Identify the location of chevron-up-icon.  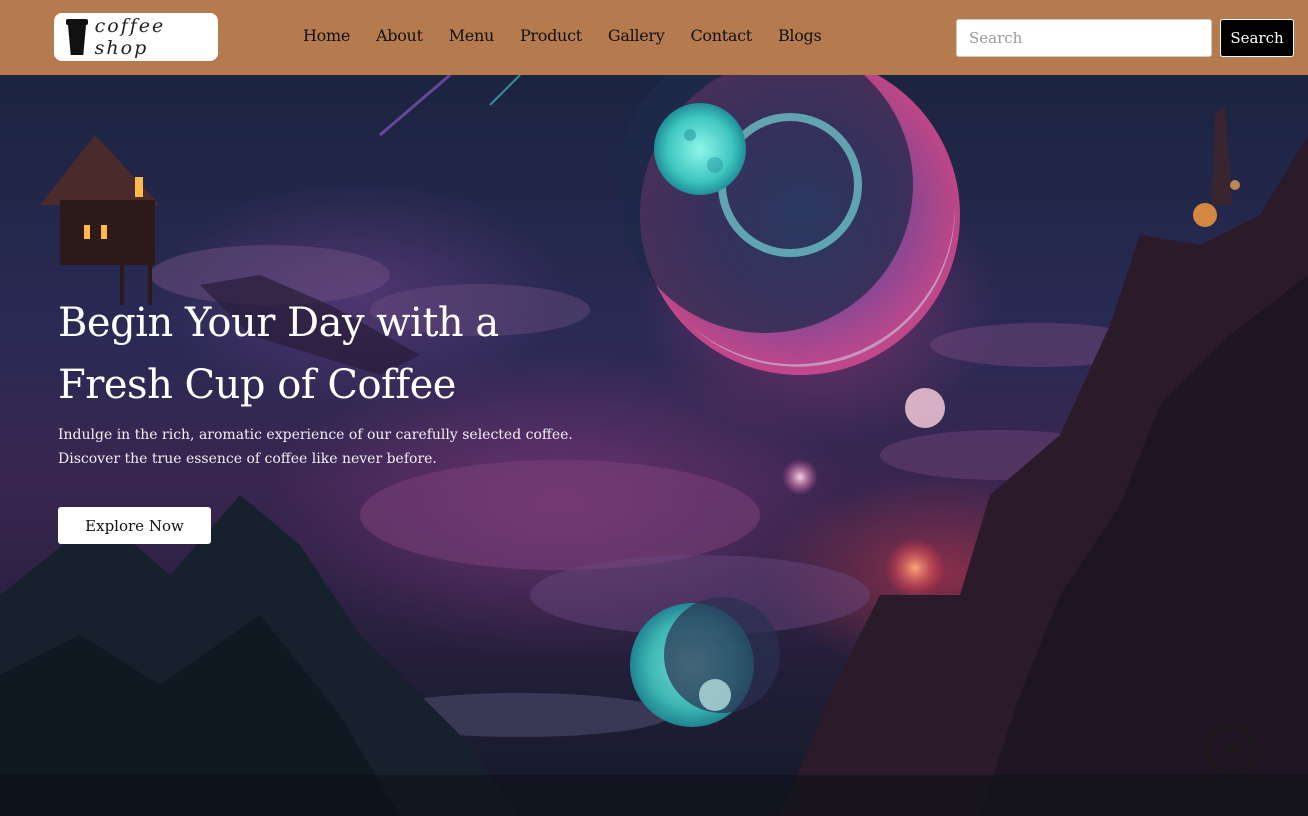
(1230, 749).